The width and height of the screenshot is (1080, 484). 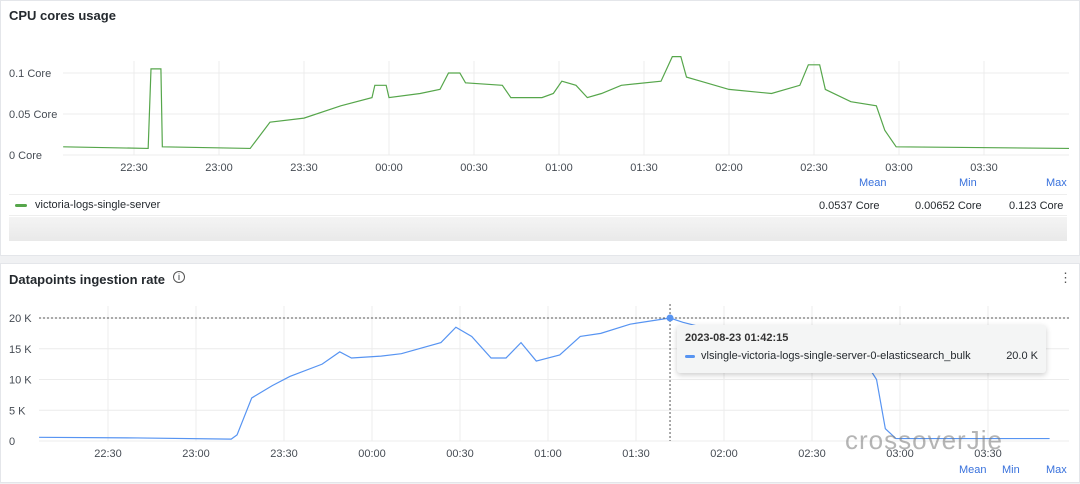 What do you see at coordinates (1022, 356) in the screenshot?
I see `tooltip-value: 20.0 K` at bounding box center [1022, 356].